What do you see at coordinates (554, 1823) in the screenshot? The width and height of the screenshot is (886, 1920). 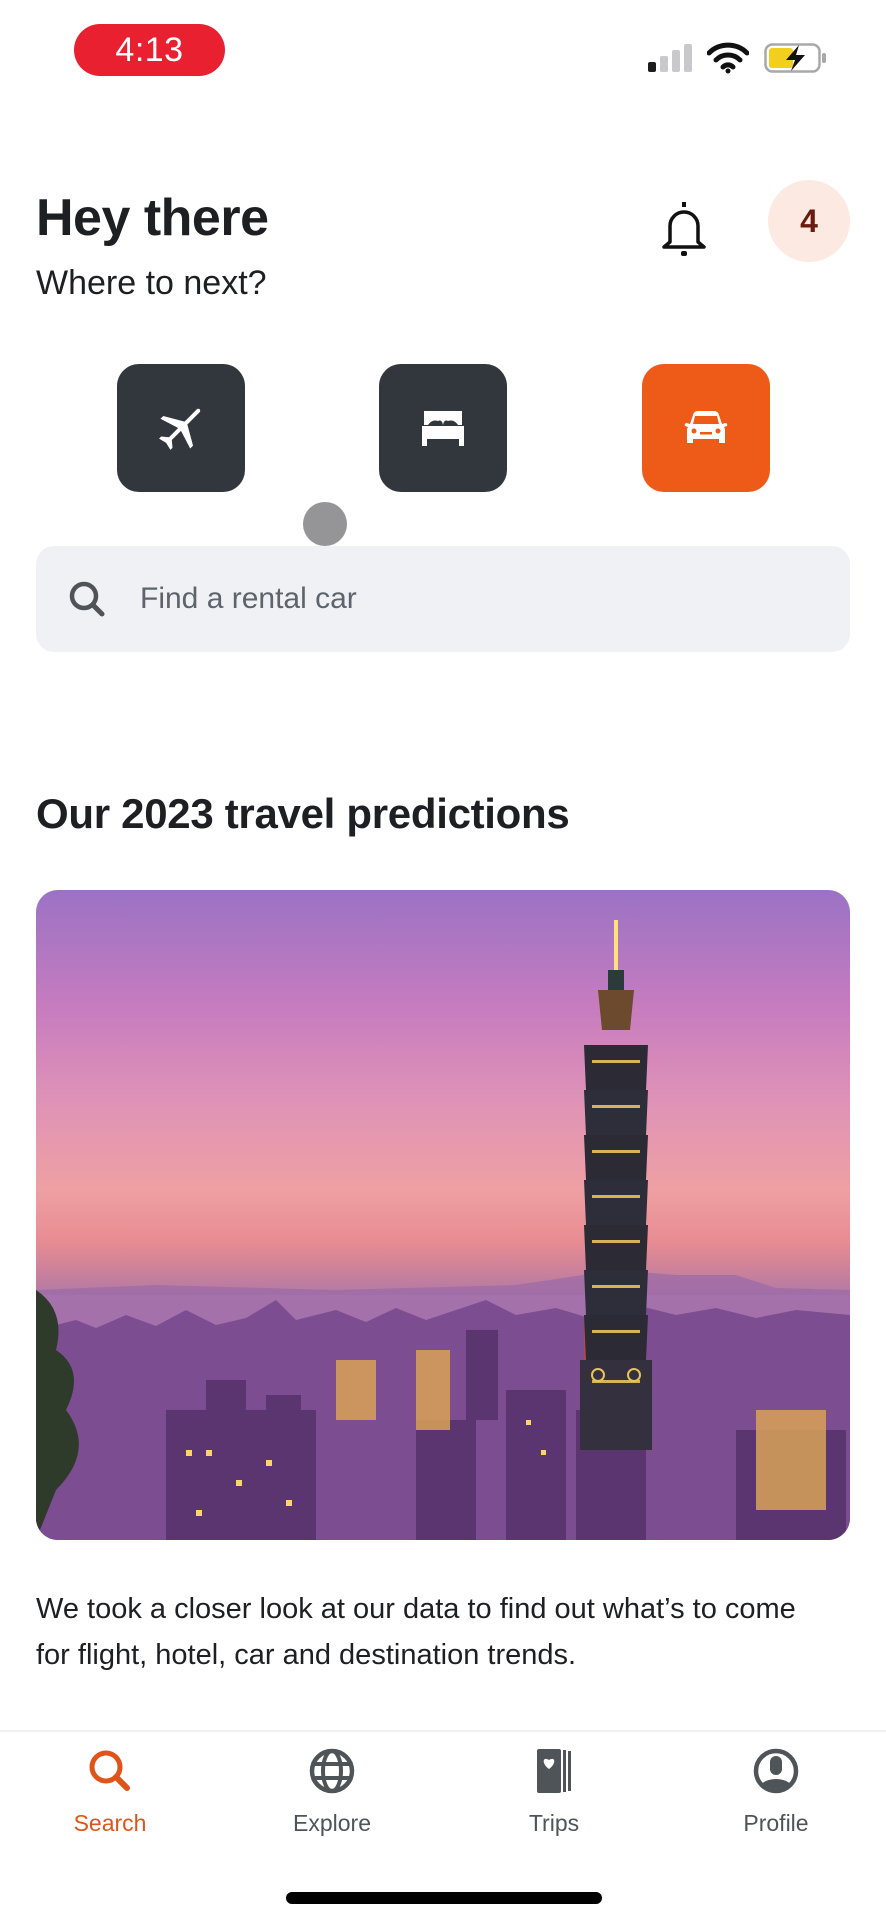 I see `nav-label-trips: Trips` at bounding box center [554, 1823].